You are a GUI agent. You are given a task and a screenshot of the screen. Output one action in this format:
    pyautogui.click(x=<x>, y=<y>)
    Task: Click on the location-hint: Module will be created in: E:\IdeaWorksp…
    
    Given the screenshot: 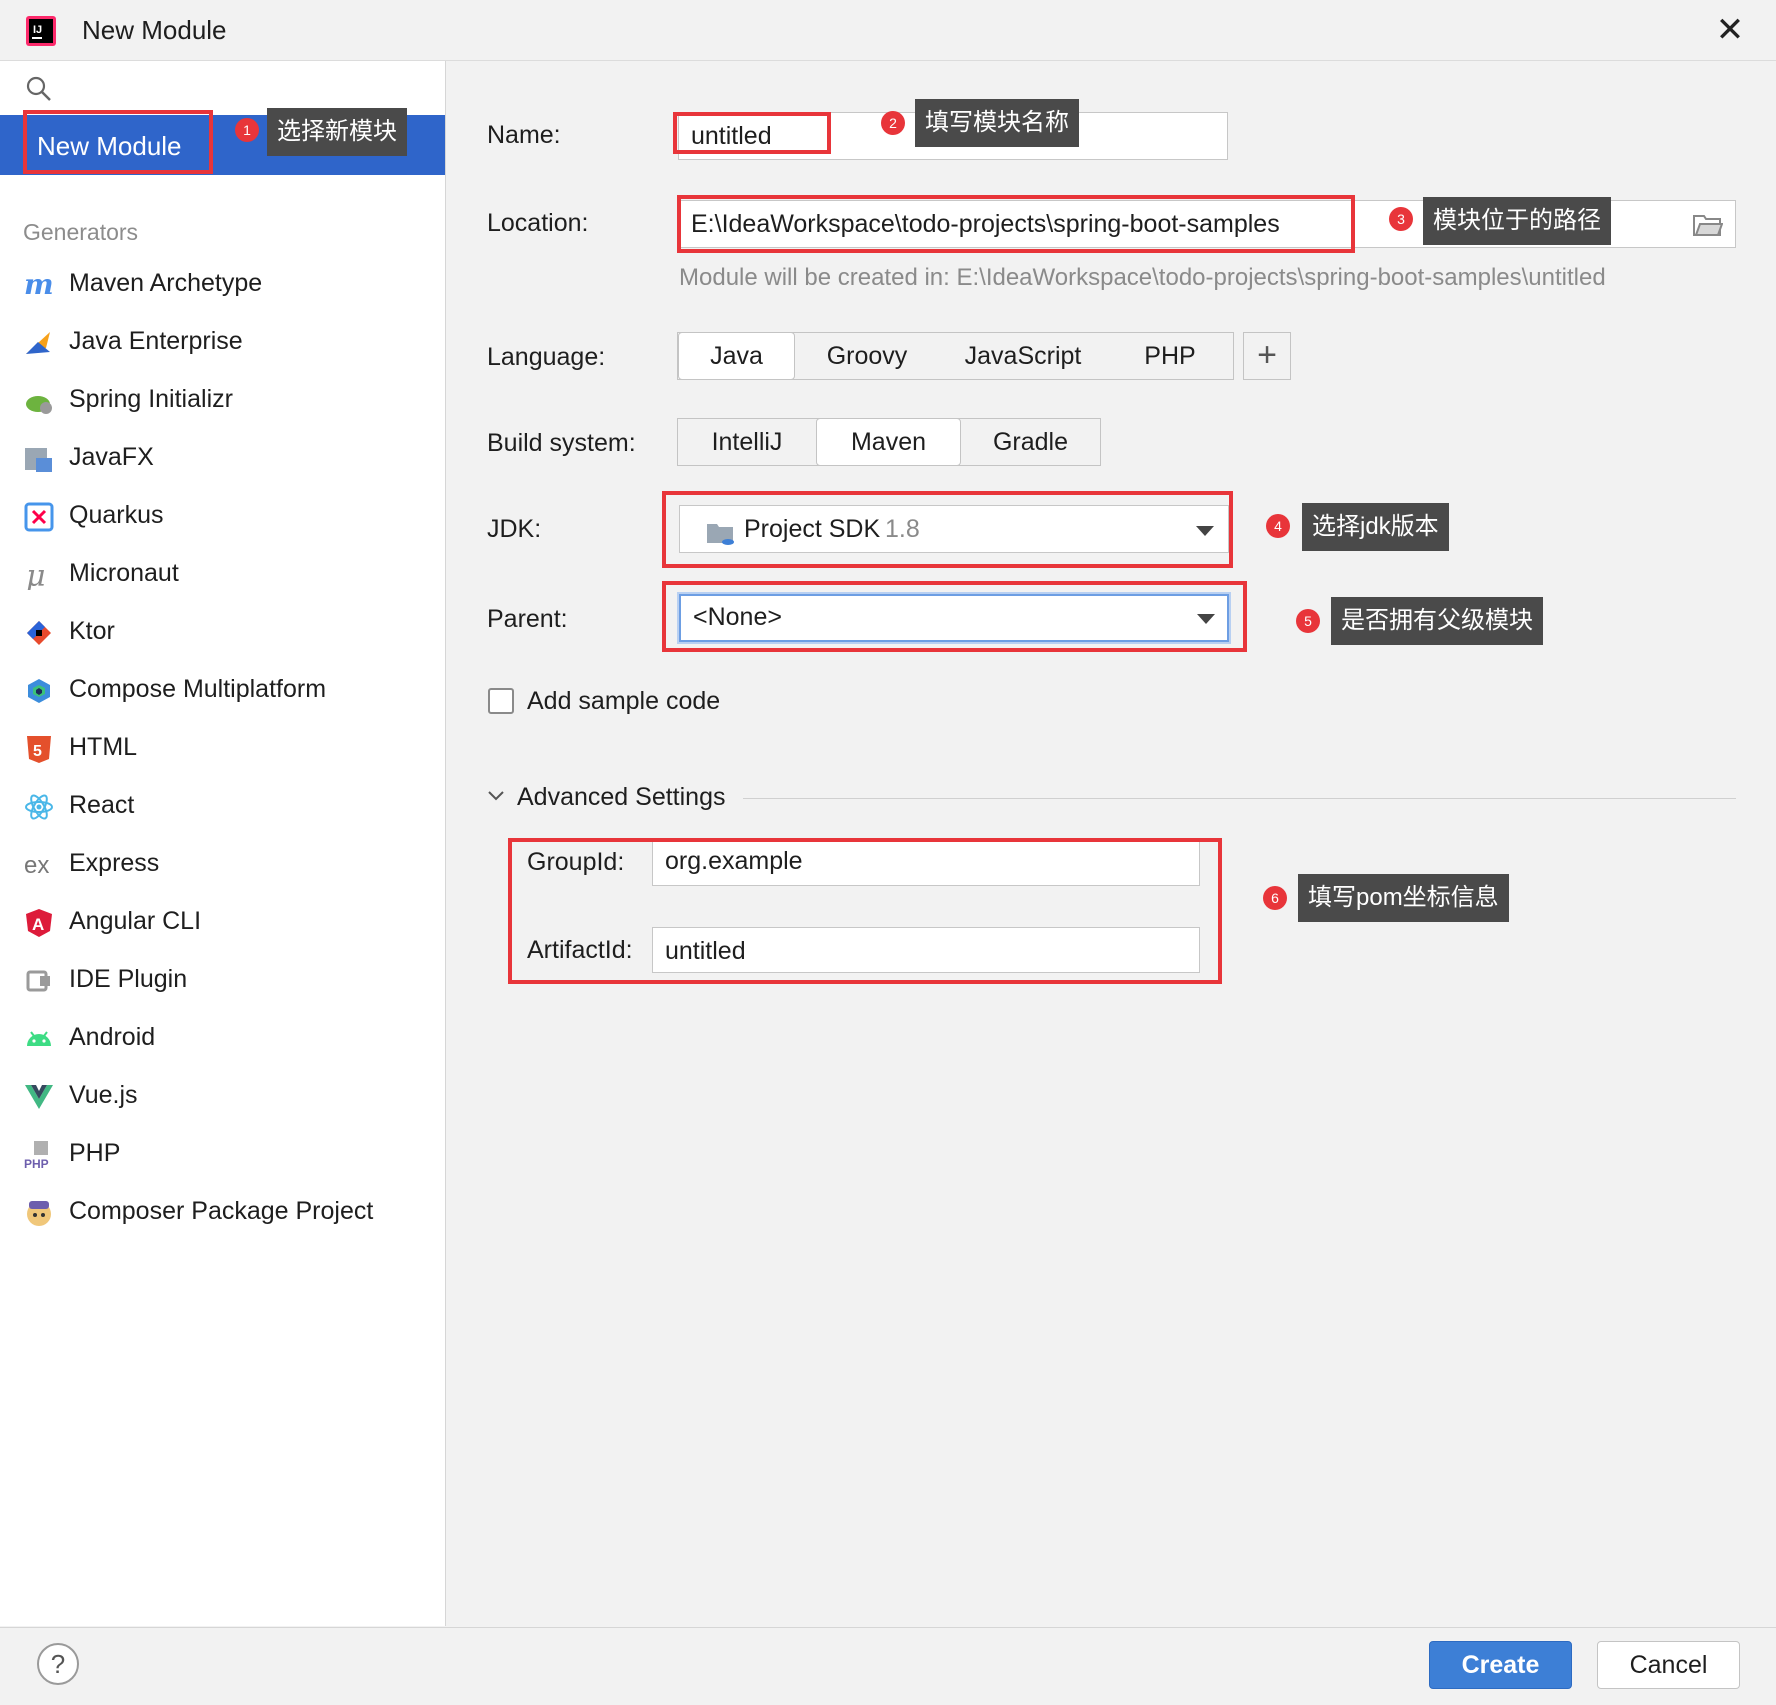 What is the action you would take?
    pyautogui.click(x=1142, y=277)
    